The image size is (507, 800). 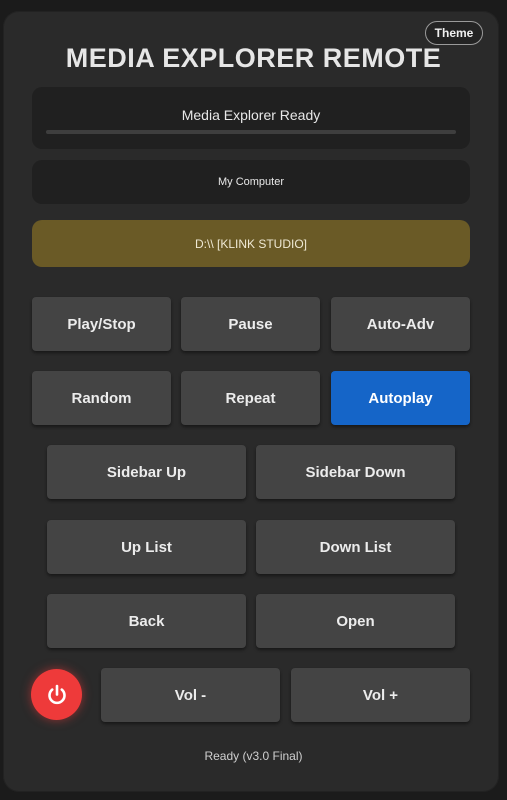 What do you see at coordinates (251, 115) in the screenshot?
I see `status-text: Media Explorer Ready` at bounding box center [251, 115].